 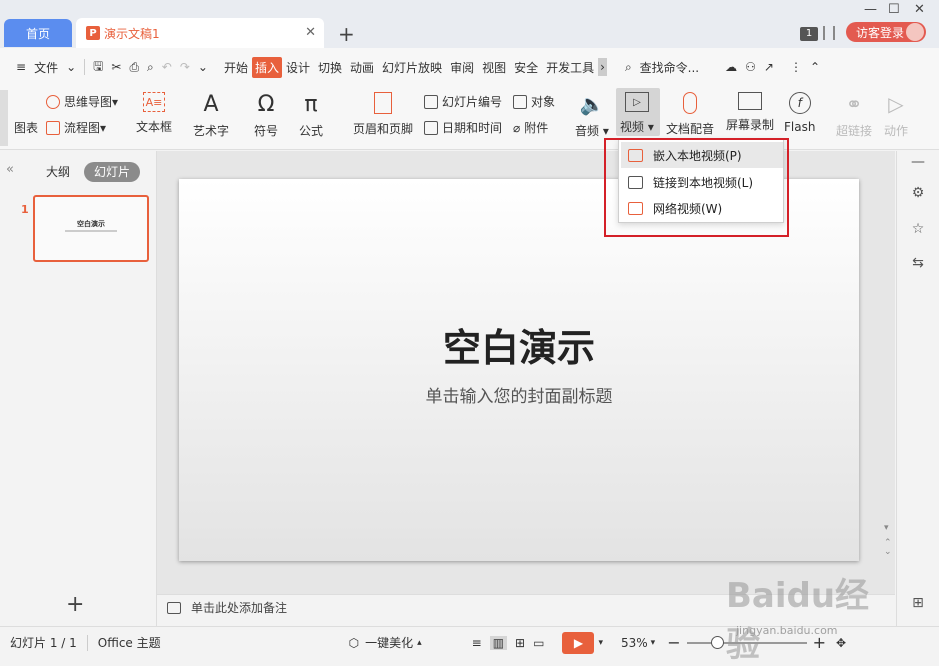 What do you see at coordinates (519, 394) in the screenshot?
I see `slide-subtitle: 单击输入您的封面副标题` at bounding box center [519, 394].